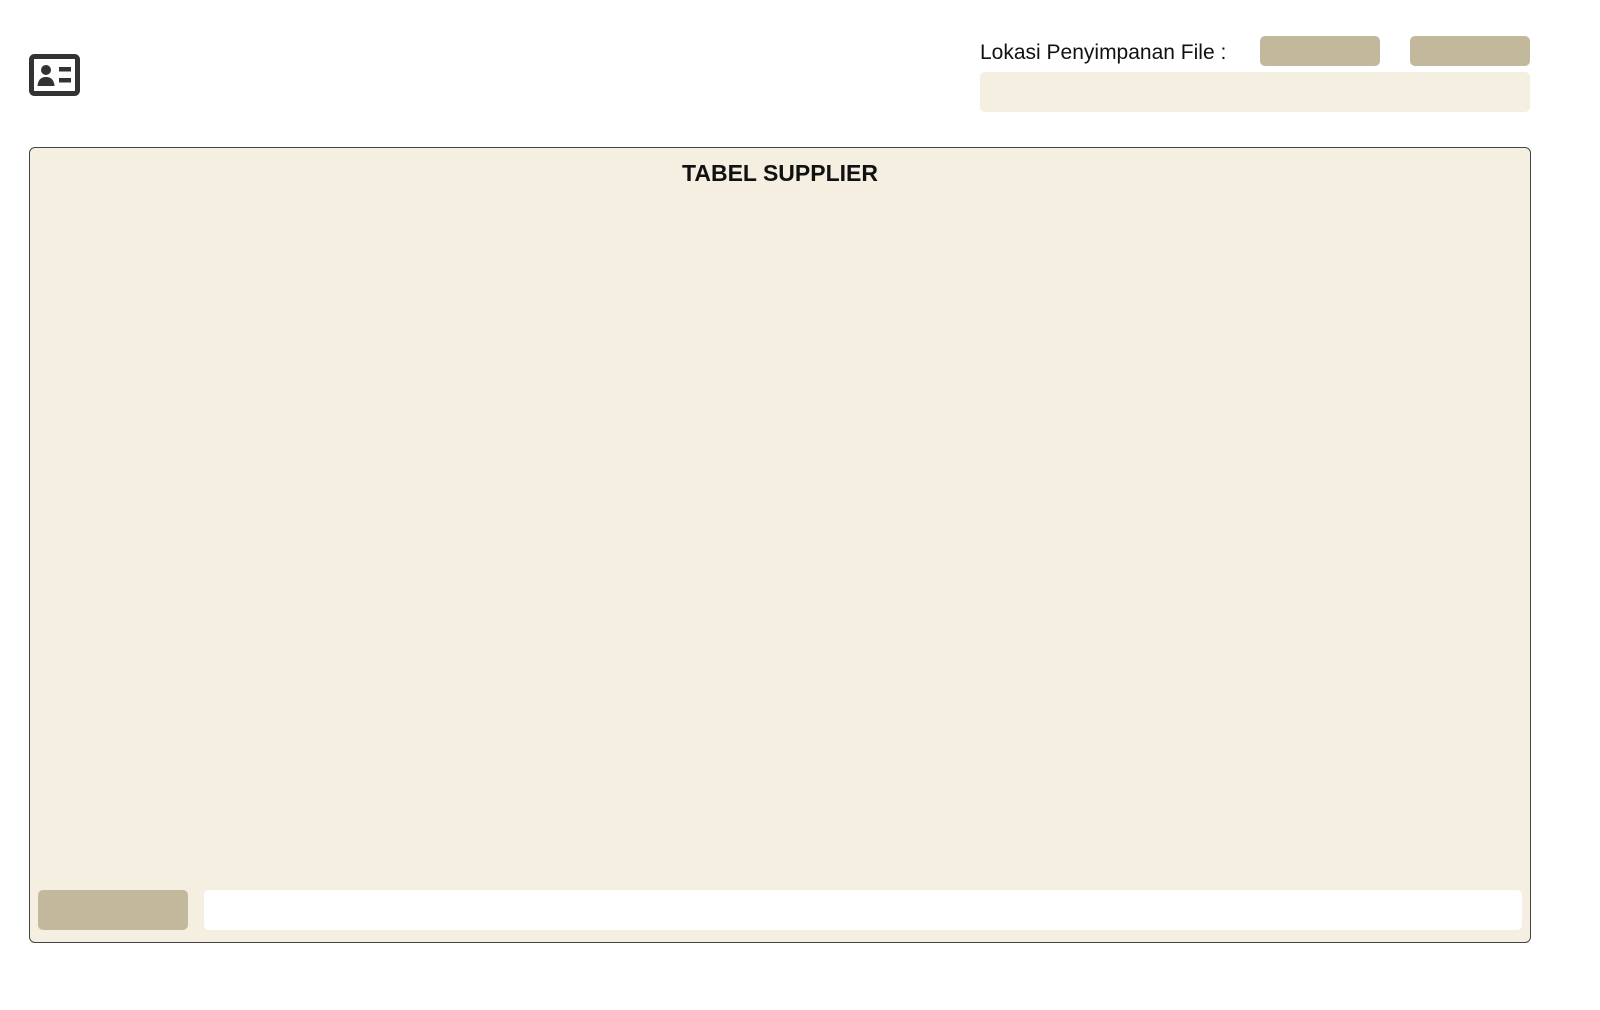  What do you see at coordinates (780, 173) in the screenshot?
I see `table-title: TABEL SUPPLIER` at bounding box center [780, 173].